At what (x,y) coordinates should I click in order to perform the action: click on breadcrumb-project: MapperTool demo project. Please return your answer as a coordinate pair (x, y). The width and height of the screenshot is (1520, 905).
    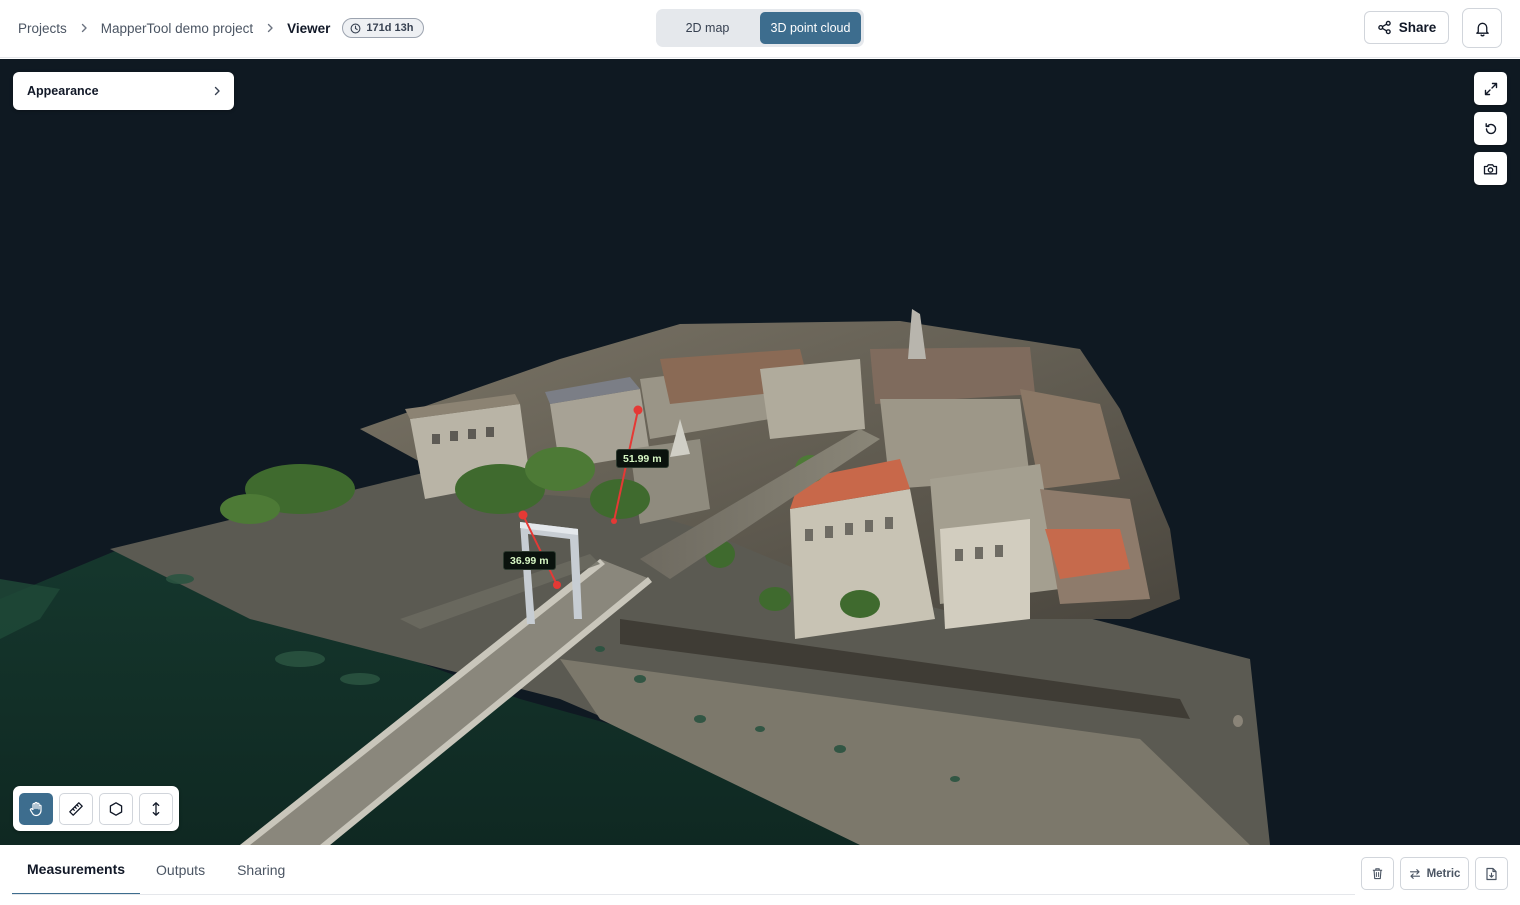
    Looking at the image, I should click on (177, 28).